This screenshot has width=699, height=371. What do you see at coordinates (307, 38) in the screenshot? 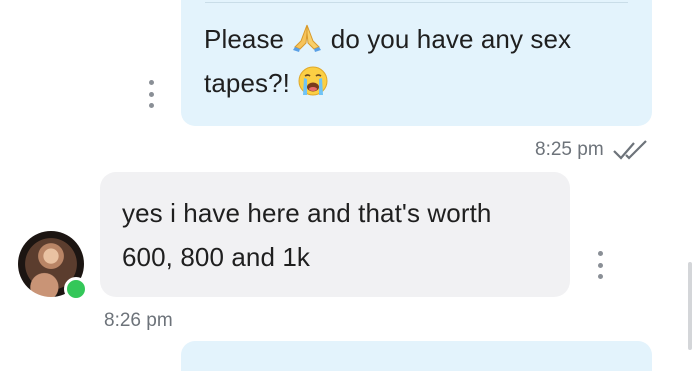
I see `folded-hands-icon` at bounding box center [307, 38].